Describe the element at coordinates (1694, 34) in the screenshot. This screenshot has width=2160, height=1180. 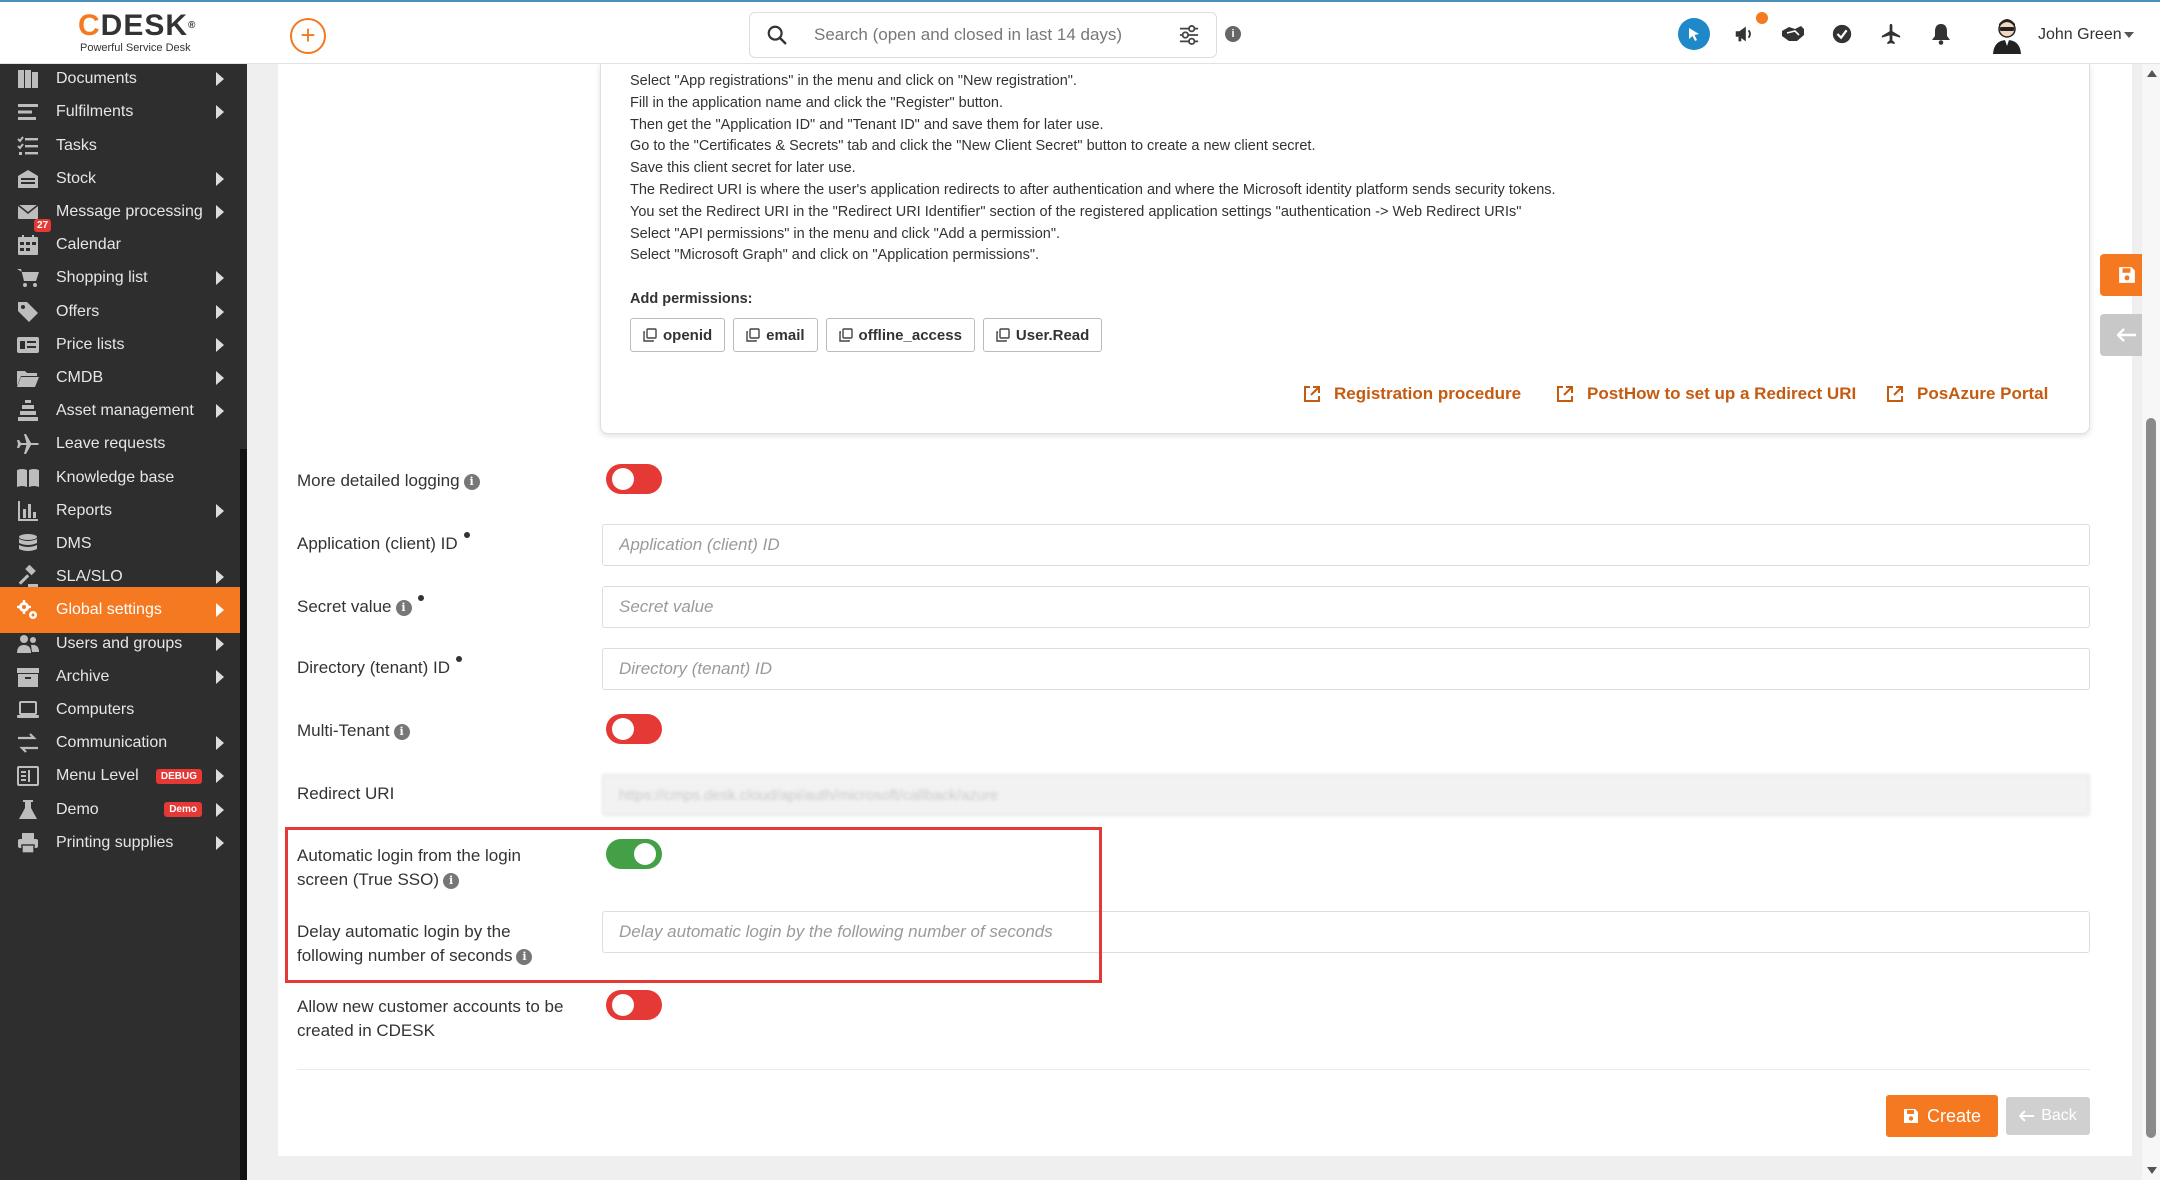
I see `cursor-icon` at that location.